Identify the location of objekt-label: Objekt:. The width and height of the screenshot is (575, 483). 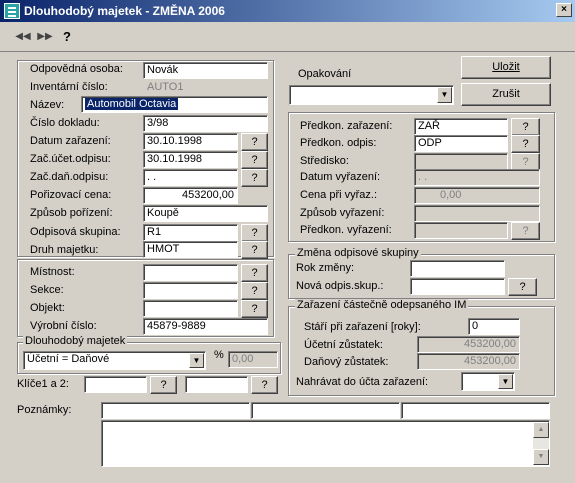
(47, 308).